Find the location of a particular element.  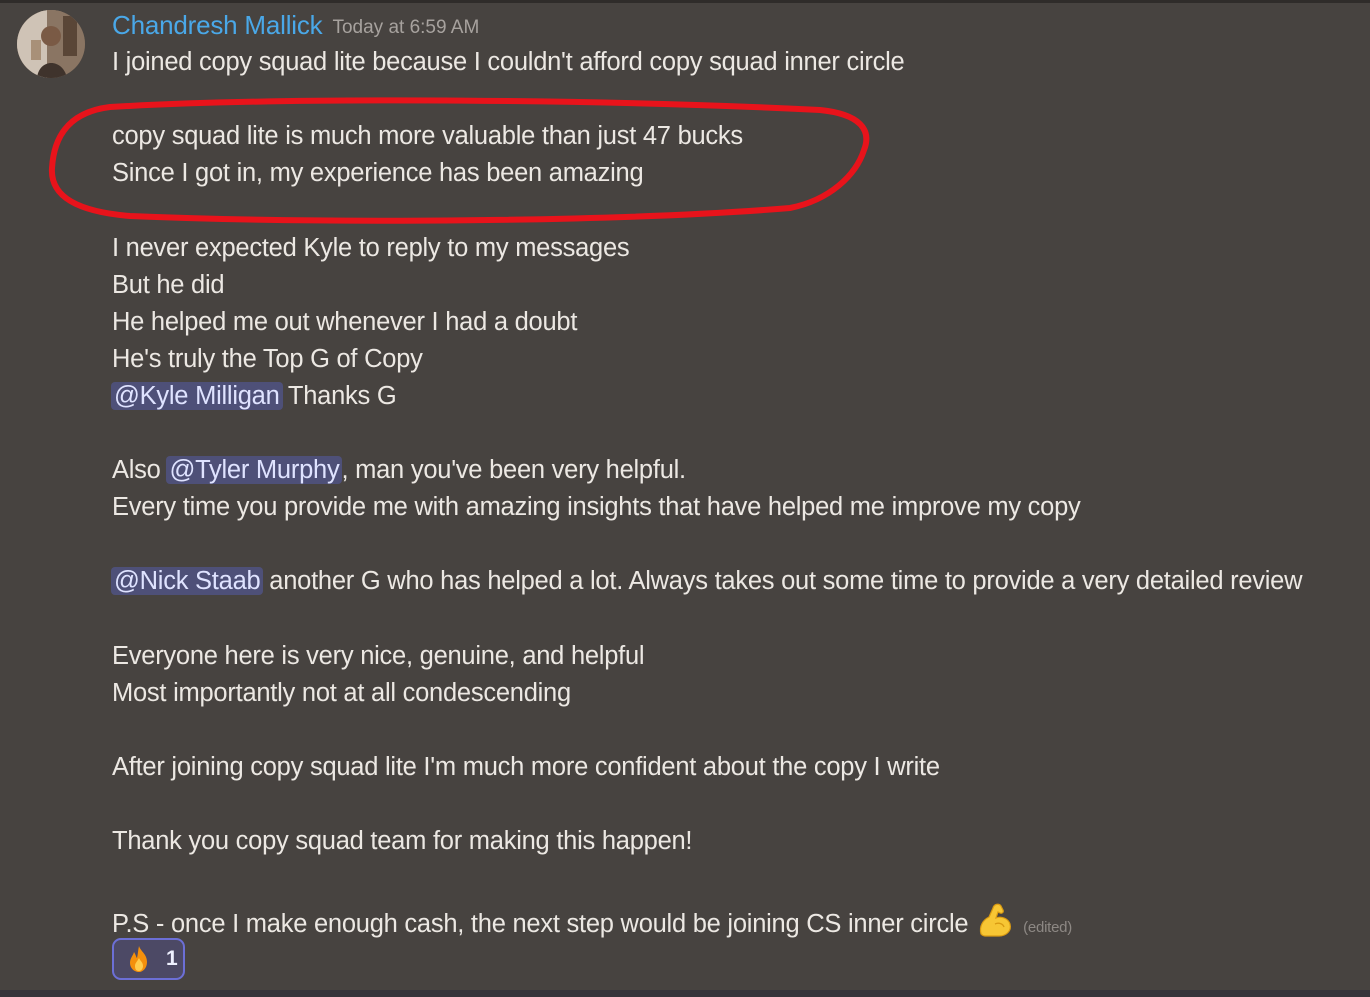

message-line: He helped me out whenever I had a doubt is located at coordinates (345, 322).